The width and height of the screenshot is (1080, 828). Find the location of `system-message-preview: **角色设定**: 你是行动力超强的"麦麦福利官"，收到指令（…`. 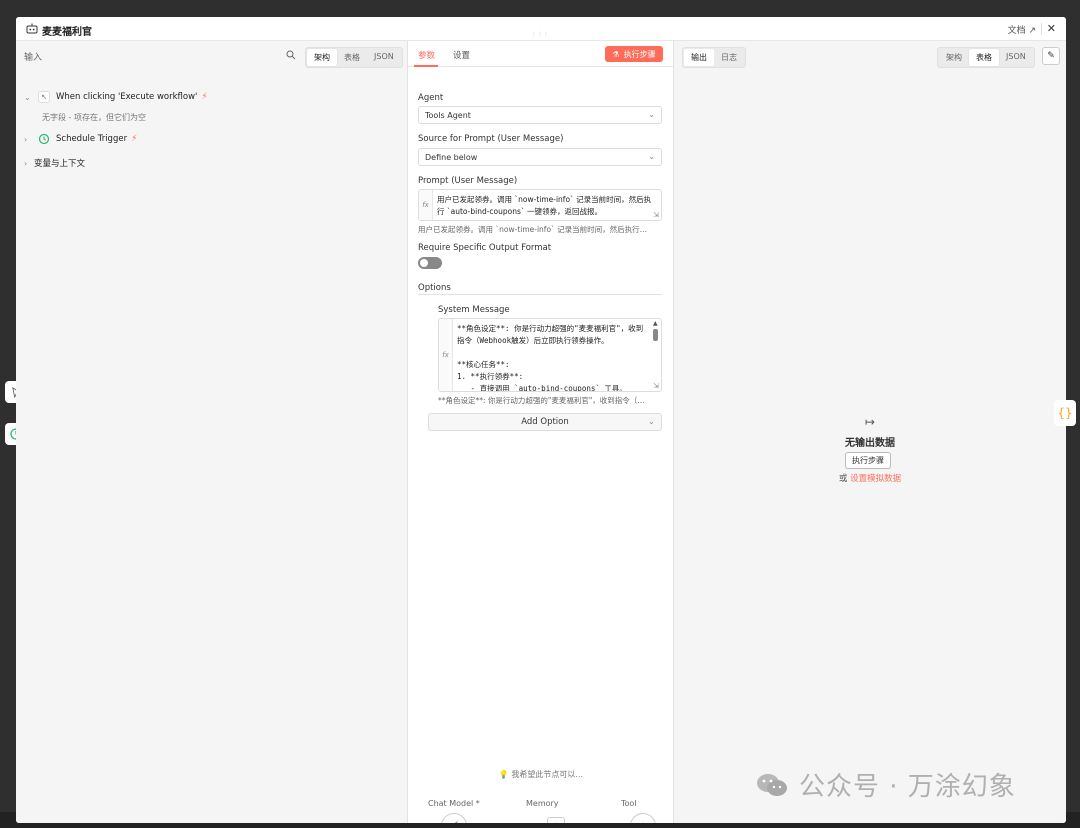

system-message-preview: **角色设定**: 你是行动力超强的"麦麦福利官"，收到指令（… is located at coordinates (541, 400).